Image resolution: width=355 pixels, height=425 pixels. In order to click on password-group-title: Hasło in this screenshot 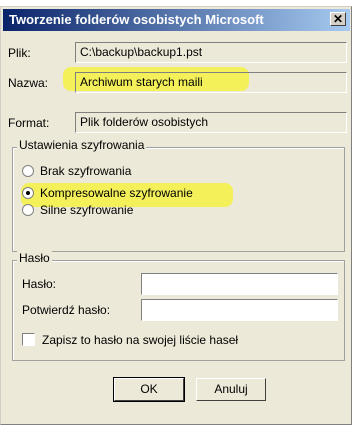, I will do `click(34, 258)`.